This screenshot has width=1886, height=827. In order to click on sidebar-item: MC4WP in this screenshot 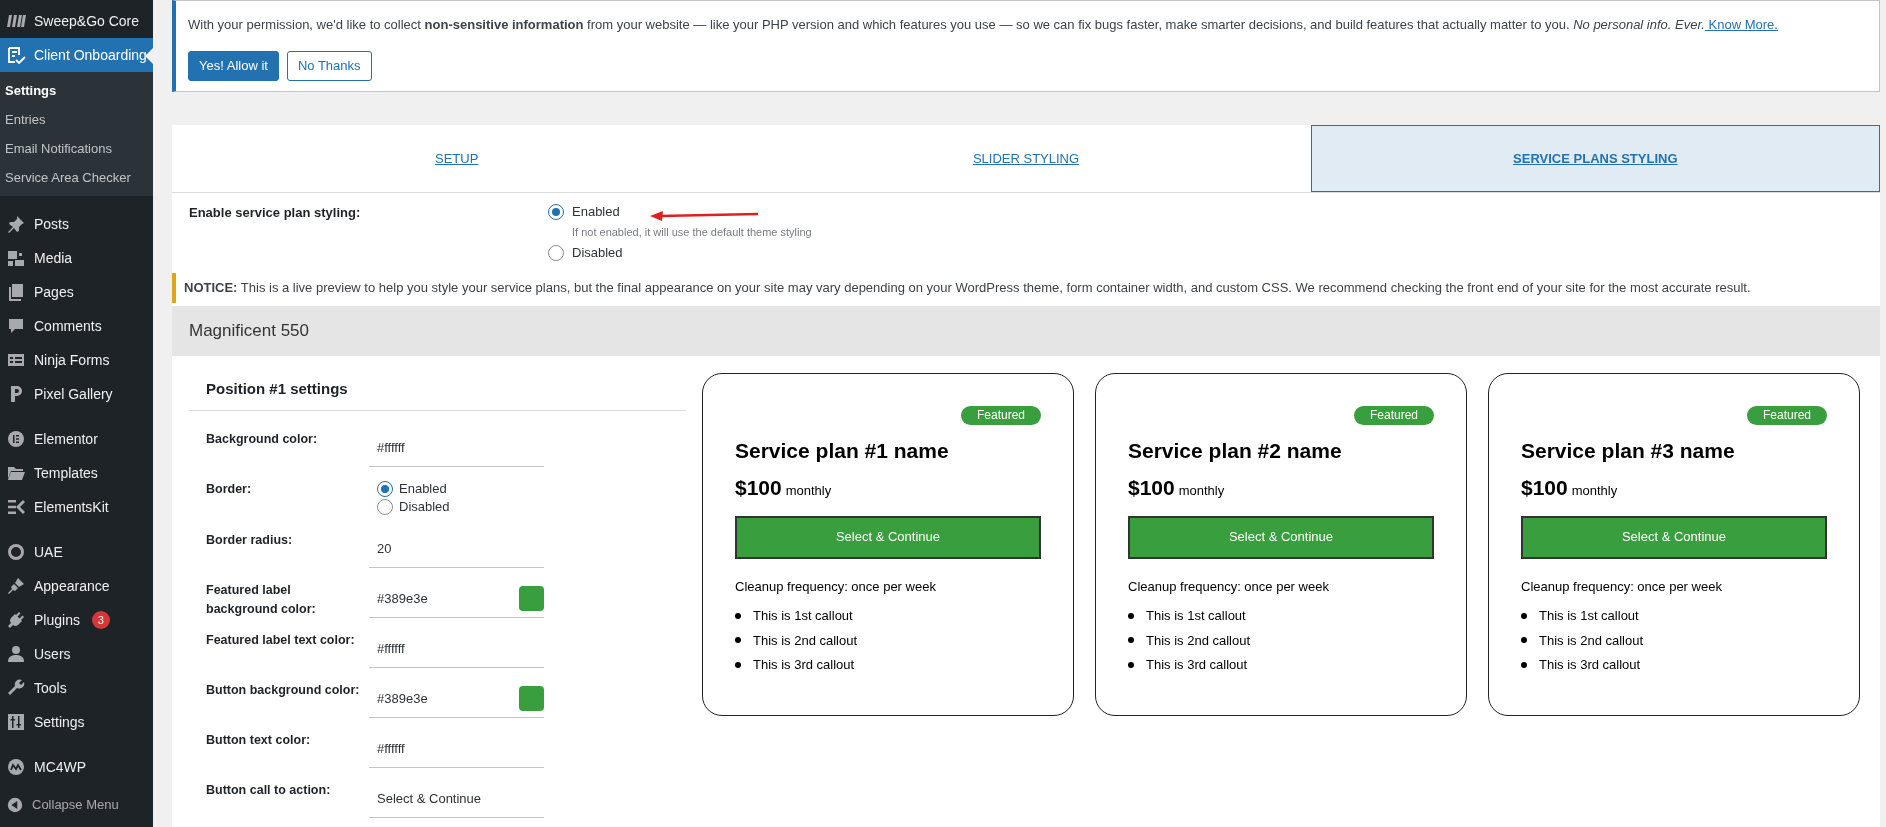, I will do `click(76, 767)`.